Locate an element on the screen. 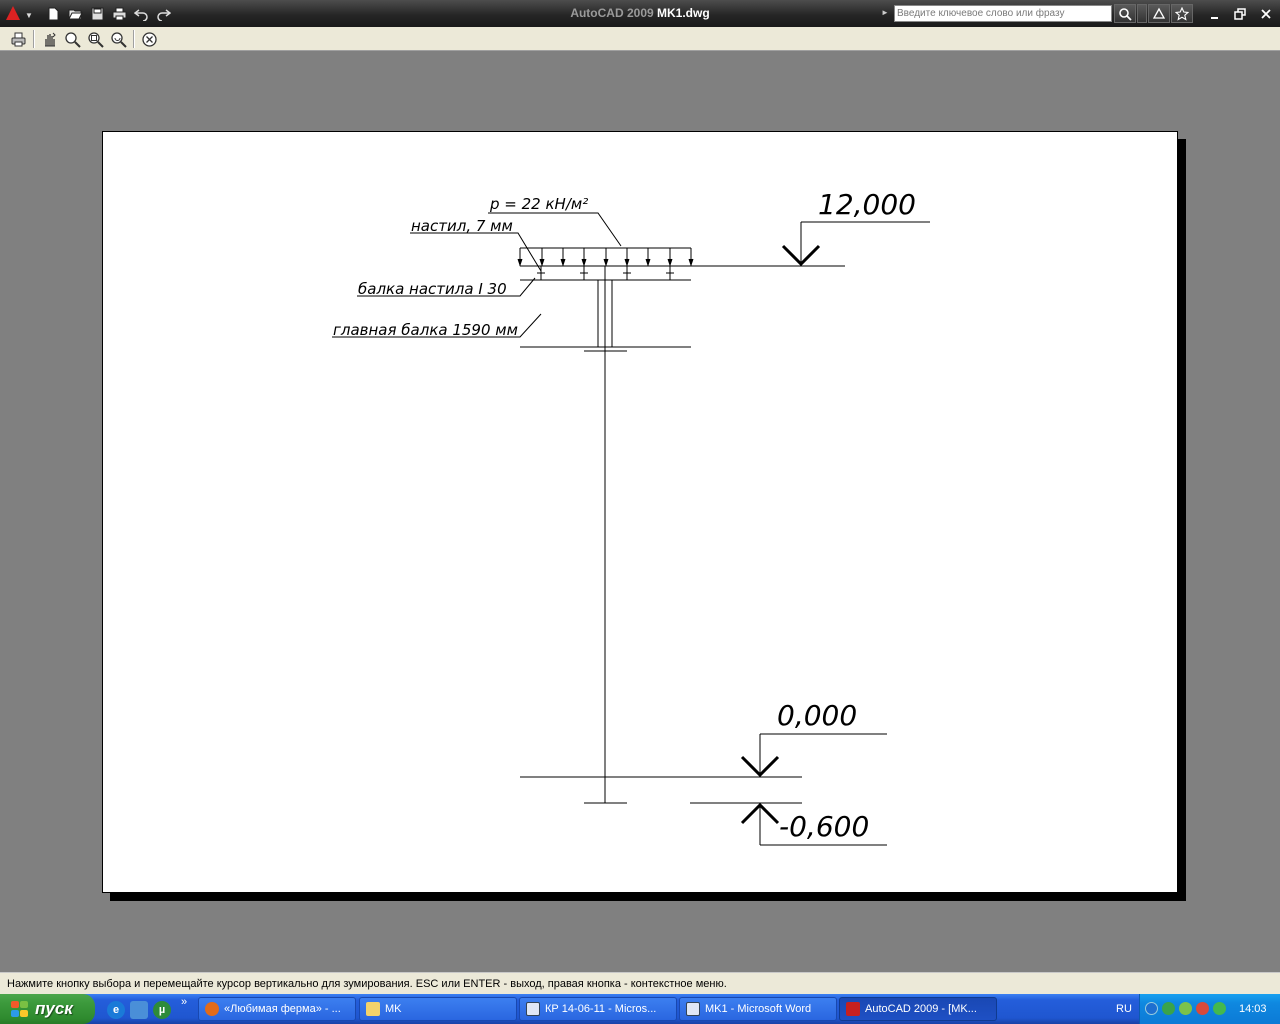 This screenshot has height=1024, width=1280. undo-icon is located at coordinates (141, 14).